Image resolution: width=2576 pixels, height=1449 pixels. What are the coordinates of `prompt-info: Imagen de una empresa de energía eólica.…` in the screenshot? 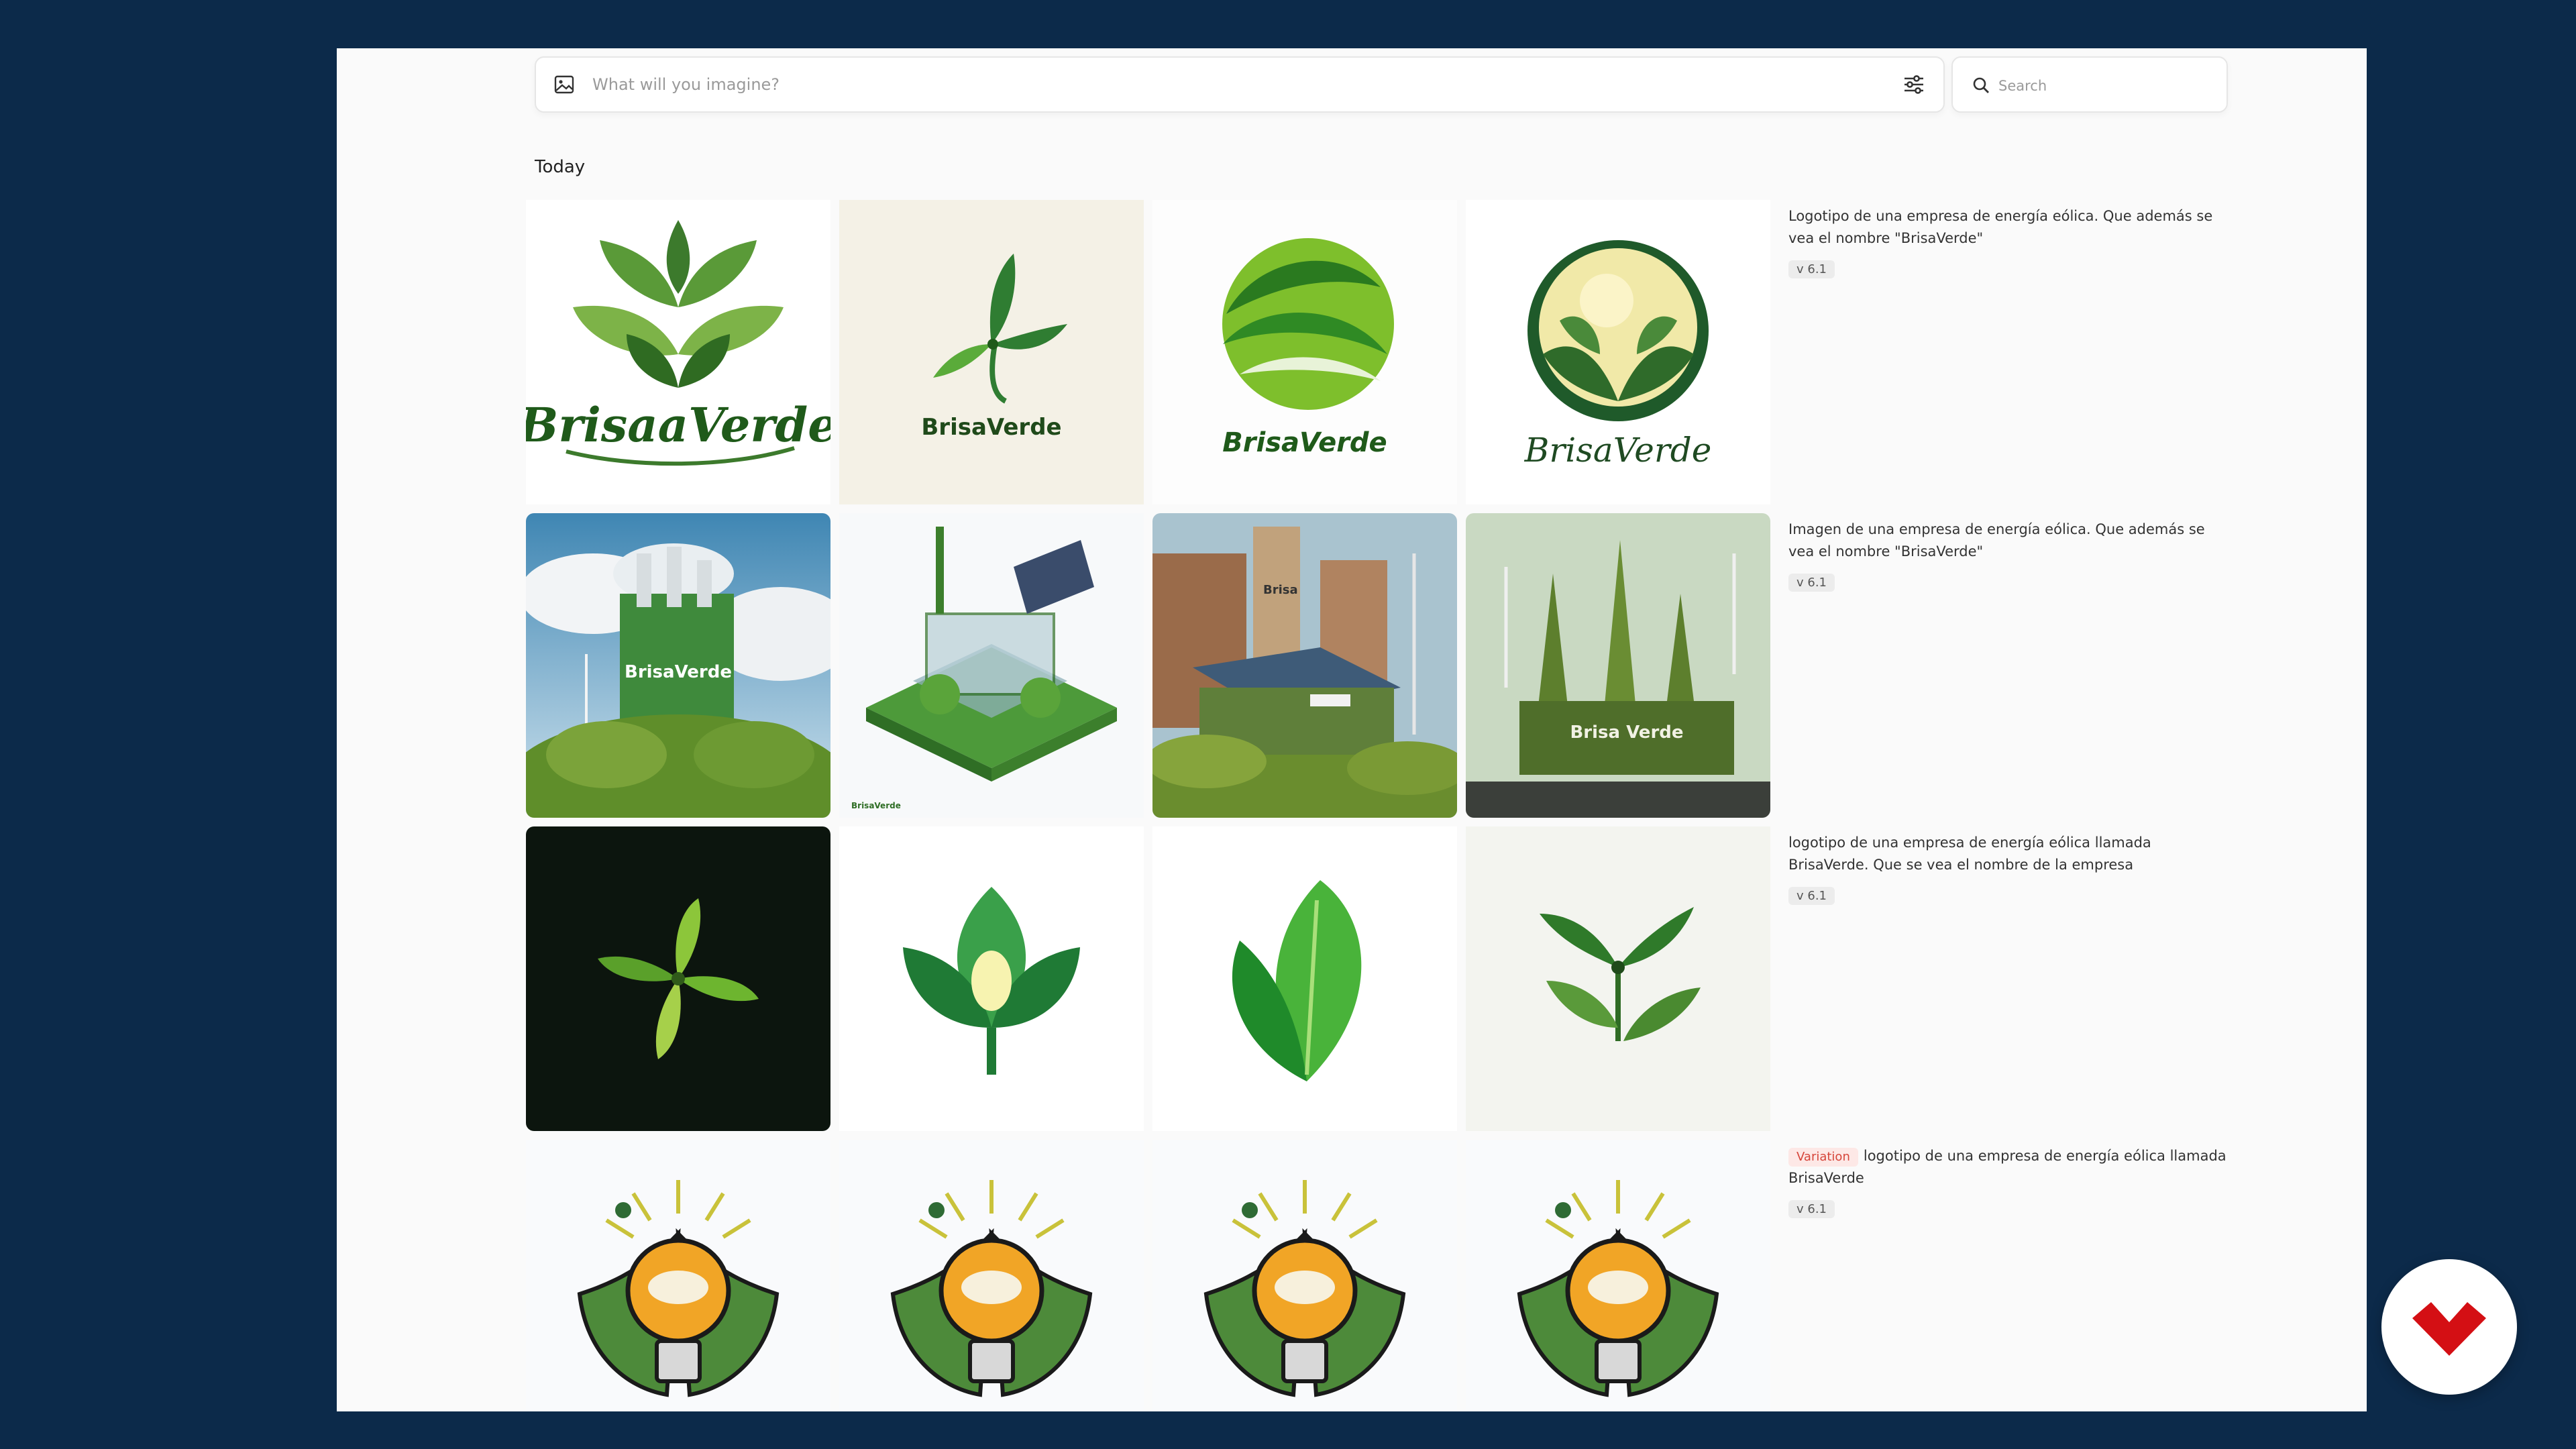 It's located at (2009, 555).